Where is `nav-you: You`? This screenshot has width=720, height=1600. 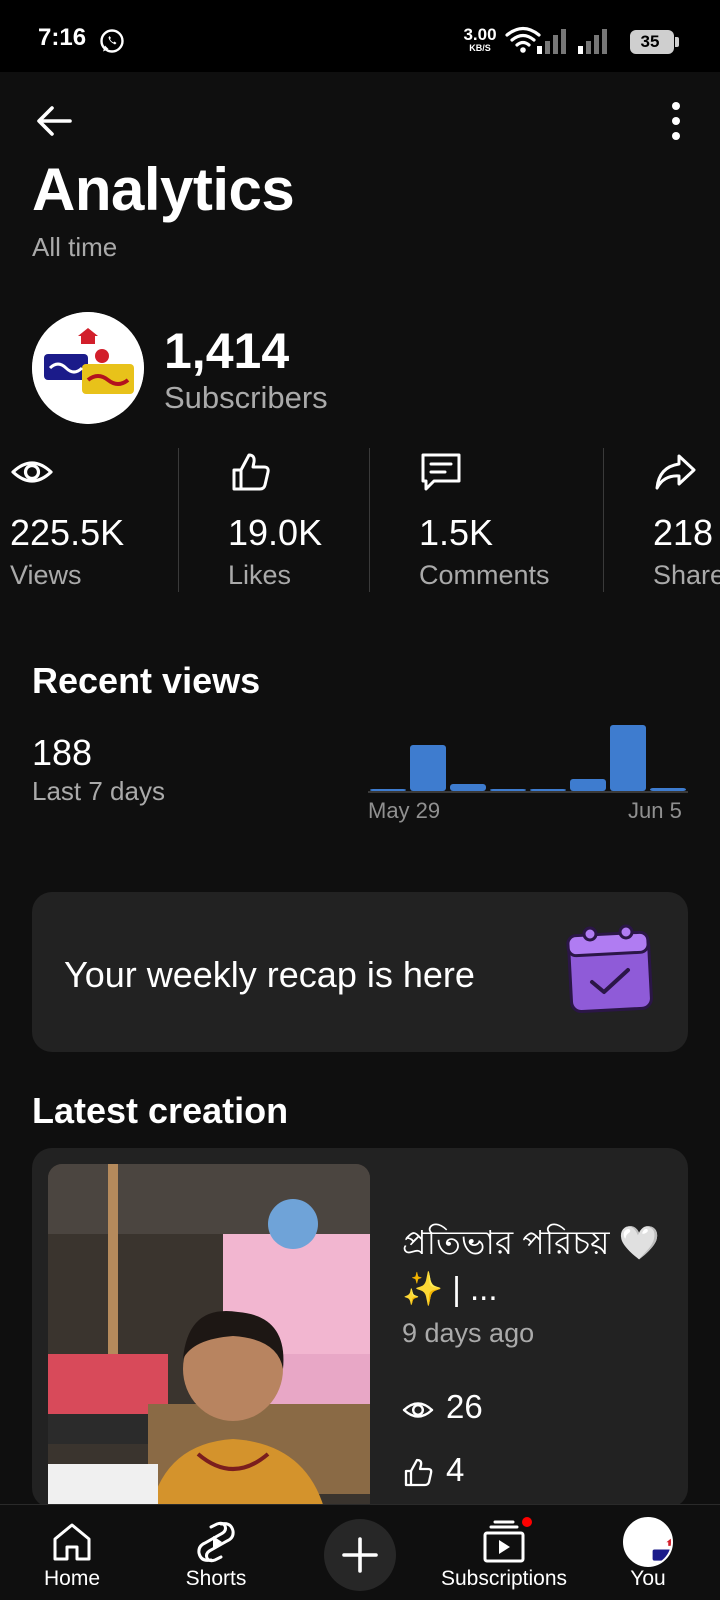
nav-you: You is located at coordinates (648, 1552).